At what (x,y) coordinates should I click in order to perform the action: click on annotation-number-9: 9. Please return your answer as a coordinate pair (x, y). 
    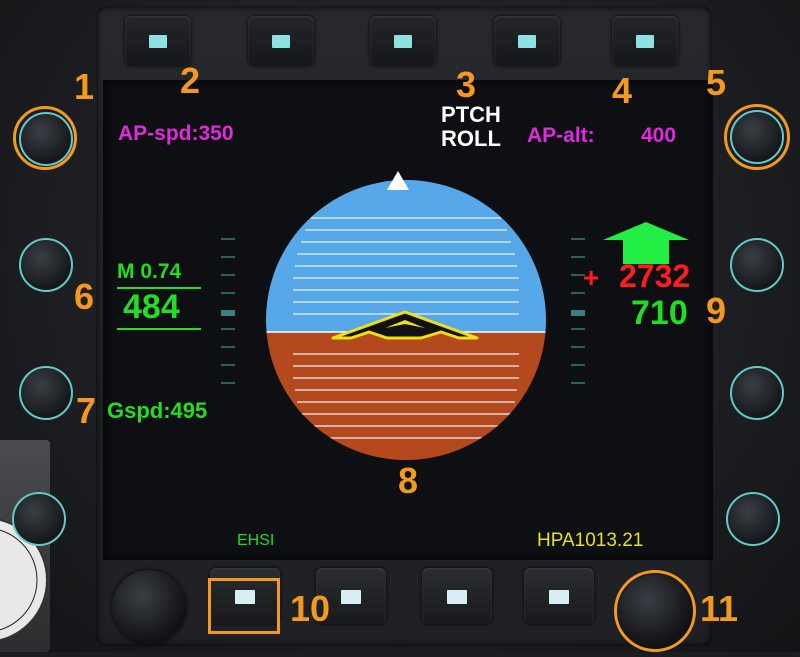
    Looking at the image, I should click on (716, 310).